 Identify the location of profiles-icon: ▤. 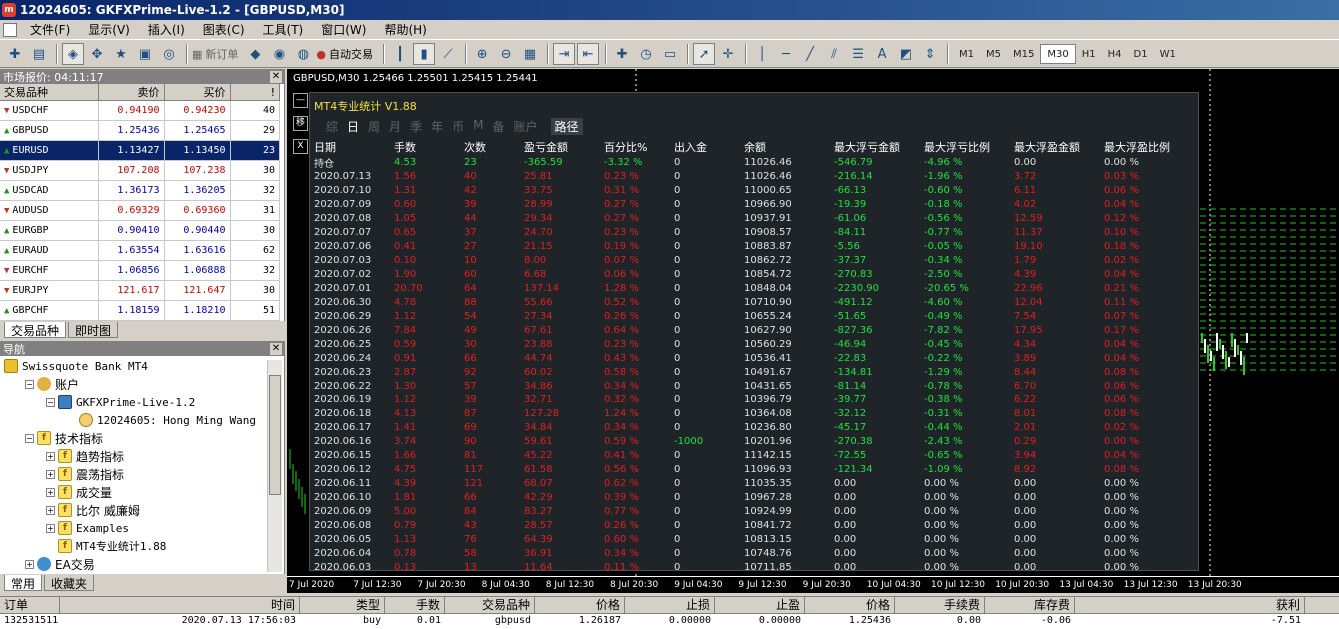
(39, 54).